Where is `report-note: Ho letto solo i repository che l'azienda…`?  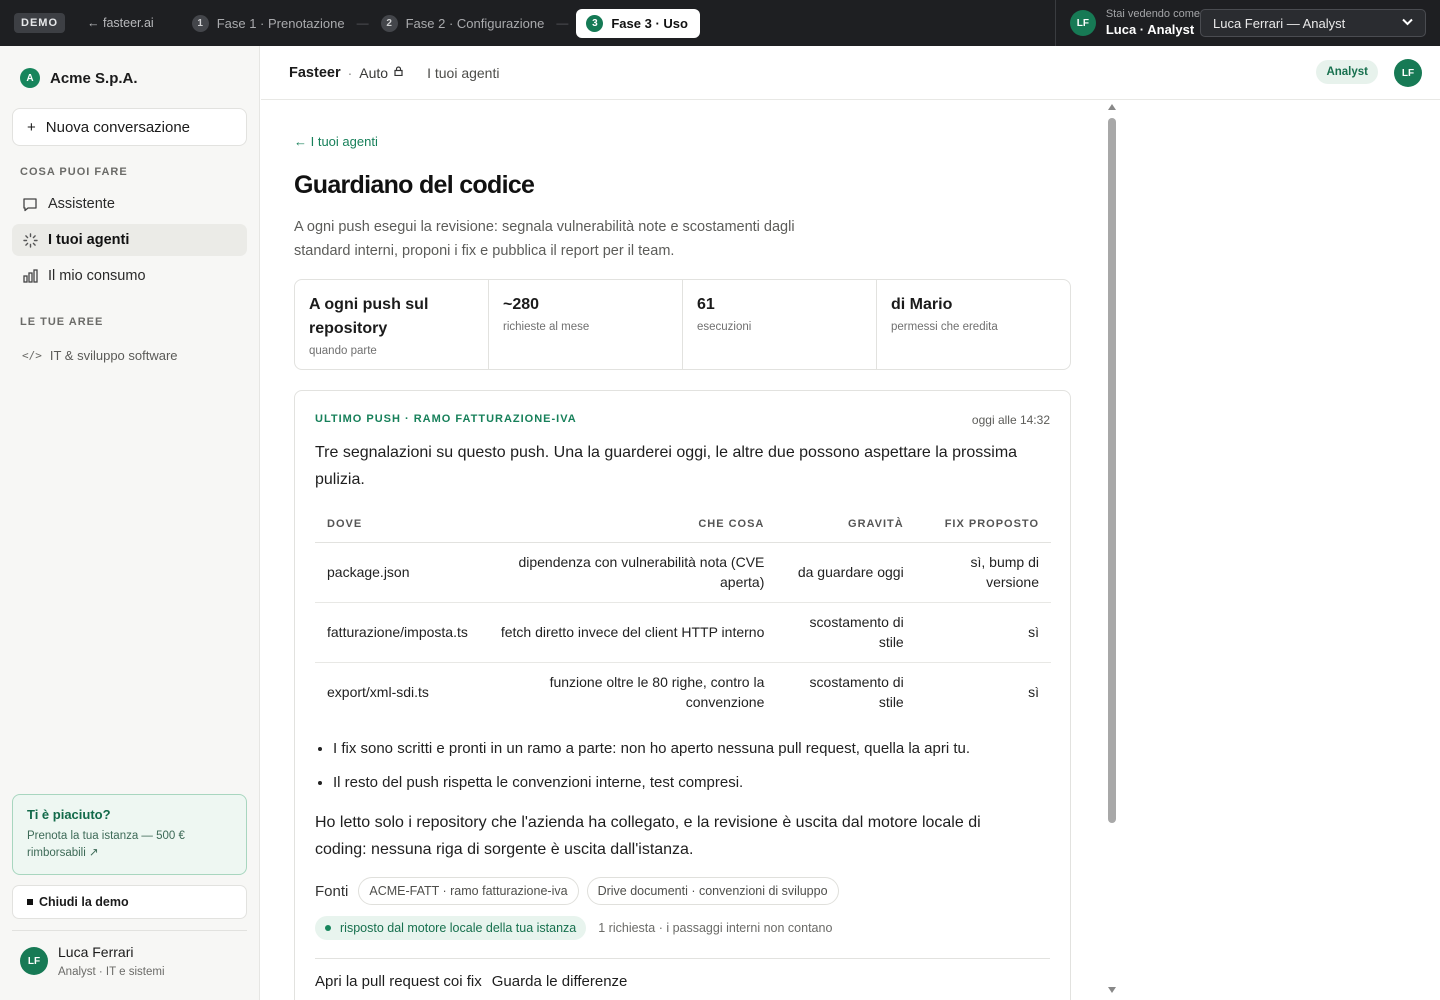 report-note: Ho letto solo i repository che l'azienda… is located at coordinates (648, 836).